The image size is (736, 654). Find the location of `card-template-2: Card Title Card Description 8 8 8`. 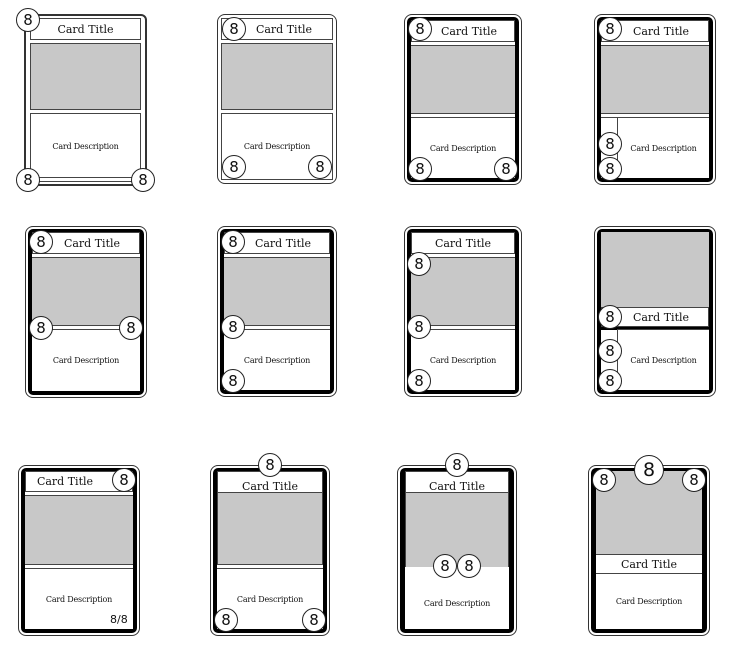

card-template-2: Card Title Card Description 8 8 8 is located at coordinates (277, 99).